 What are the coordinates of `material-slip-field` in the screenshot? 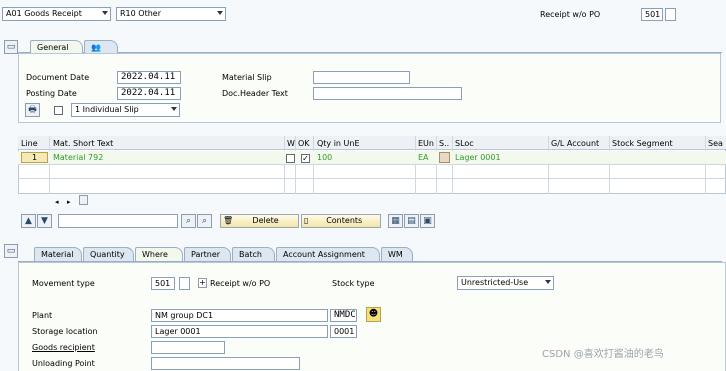 It's located at (361, 77).